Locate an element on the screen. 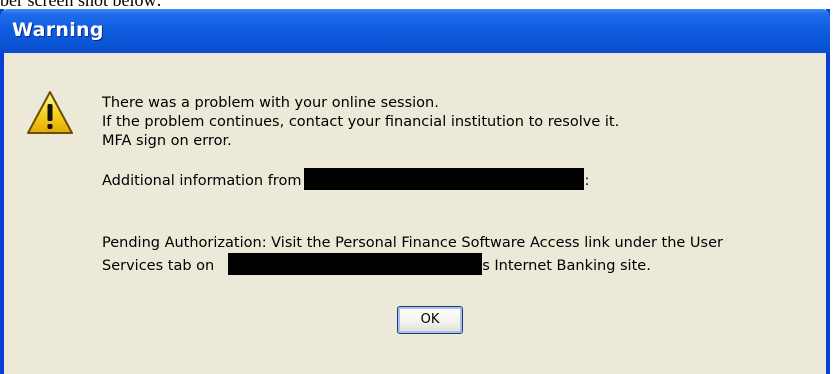  pending-line-2-suffix: s Internet Banking site. is located at coordinates (566, 266).